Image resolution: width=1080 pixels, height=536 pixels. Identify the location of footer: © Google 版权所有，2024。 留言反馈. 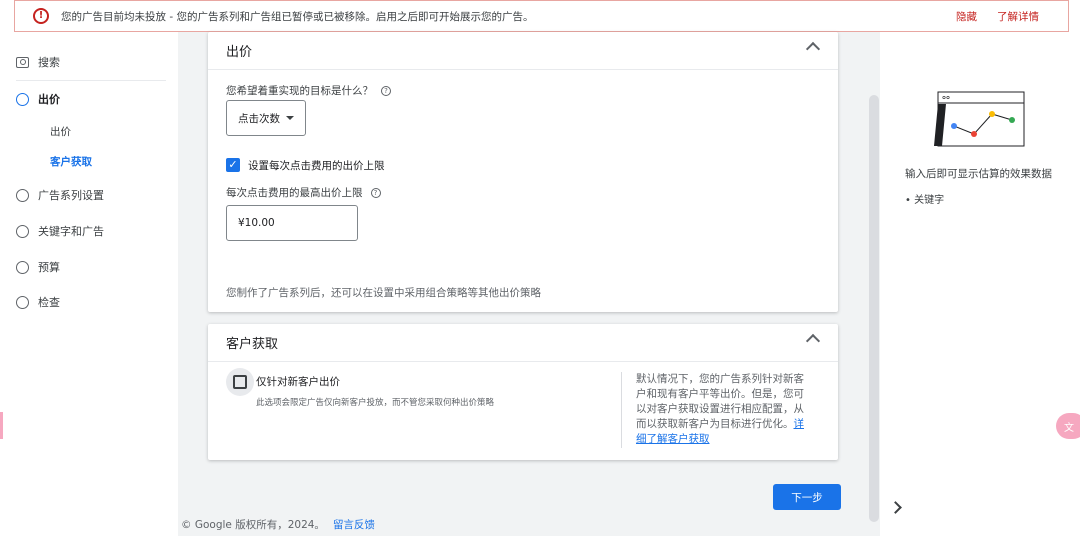
(278, 524).